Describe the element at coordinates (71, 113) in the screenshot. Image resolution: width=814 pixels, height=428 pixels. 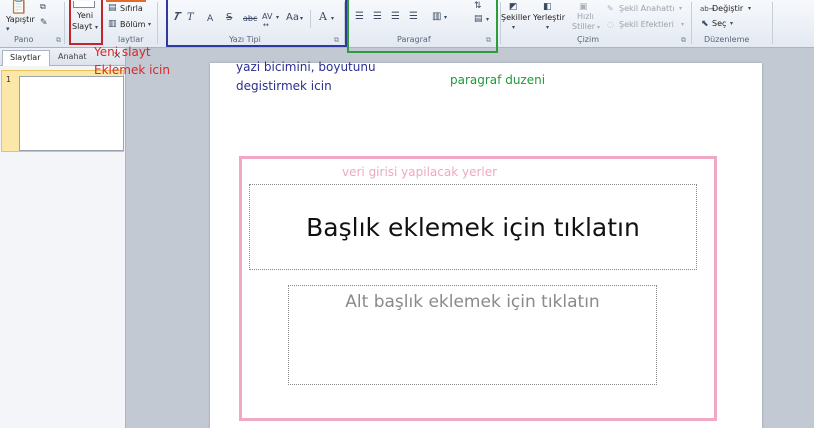
I see `slide-thumbnail` at that location.